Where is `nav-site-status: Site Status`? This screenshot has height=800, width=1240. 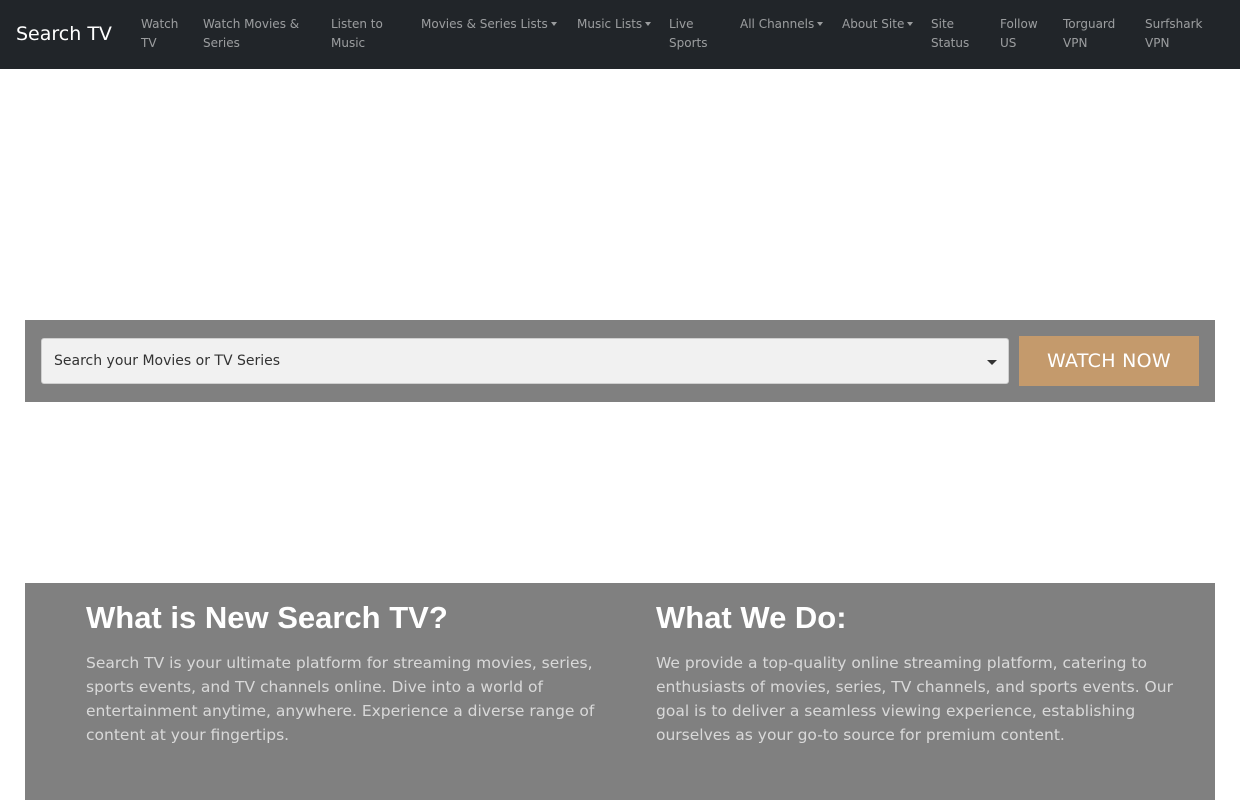 nav-site-status: Site Status is located at coordinates (956, 34).